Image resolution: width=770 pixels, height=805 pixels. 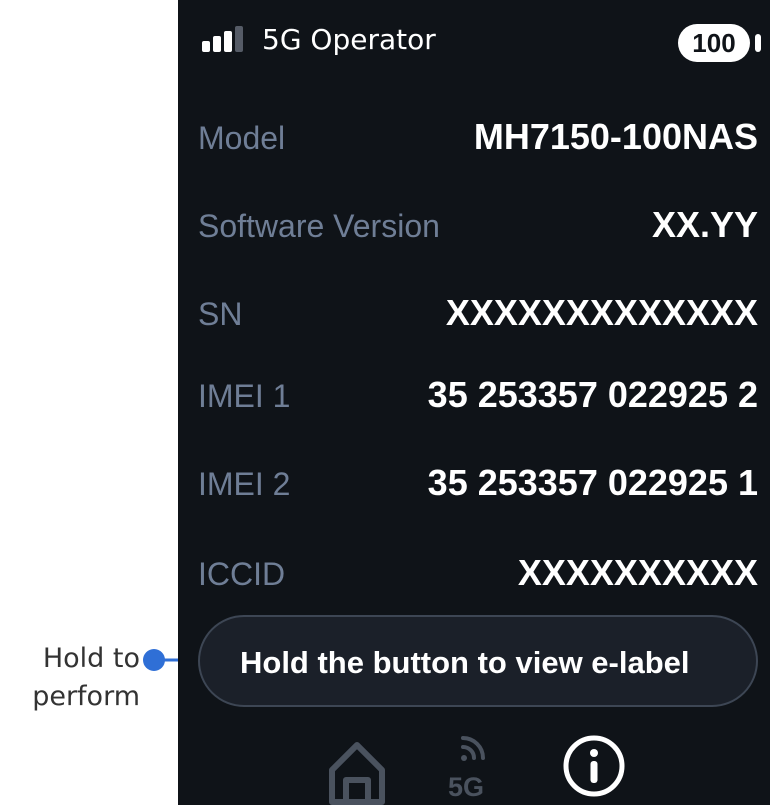 I want to click on info-row-sn: SN XXXXXXXXXXXXX, so click(x=478, y=314).